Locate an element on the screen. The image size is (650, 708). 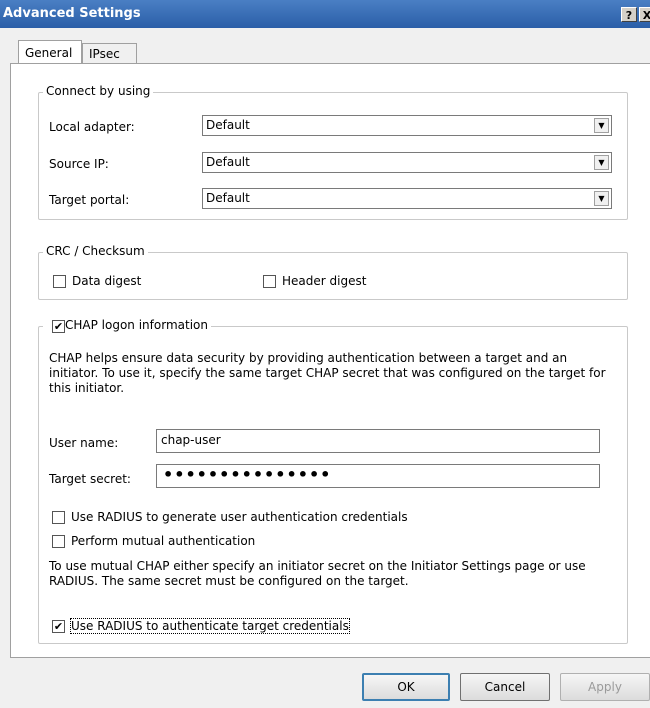
local-adapter-select: Default ▼ is located at coordinates (407, 125).